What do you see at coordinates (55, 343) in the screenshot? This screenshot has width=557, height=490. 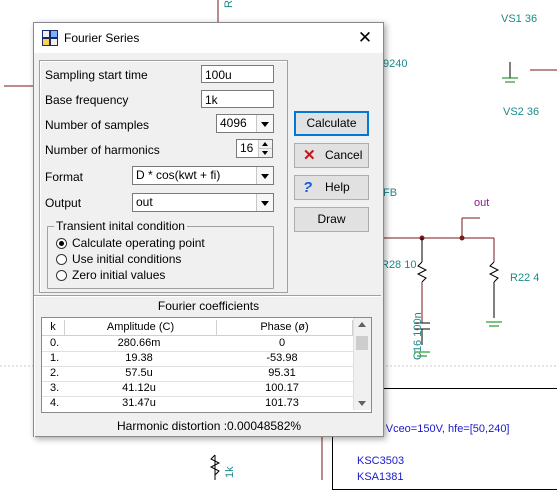 I see `cell-k: 0.` at bounding box center [55, 343].